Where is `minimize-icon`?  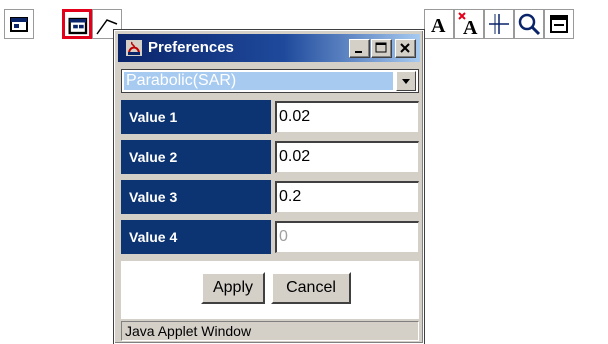 minimize-icon is located at coordinates (358, 52).